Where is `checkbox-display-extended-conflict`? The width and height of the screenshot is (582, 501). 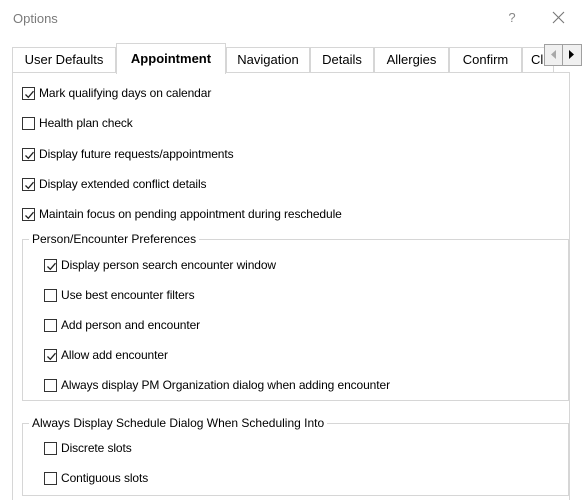
checkbox-display-extended-conflict is located at coordinates (28, 184).